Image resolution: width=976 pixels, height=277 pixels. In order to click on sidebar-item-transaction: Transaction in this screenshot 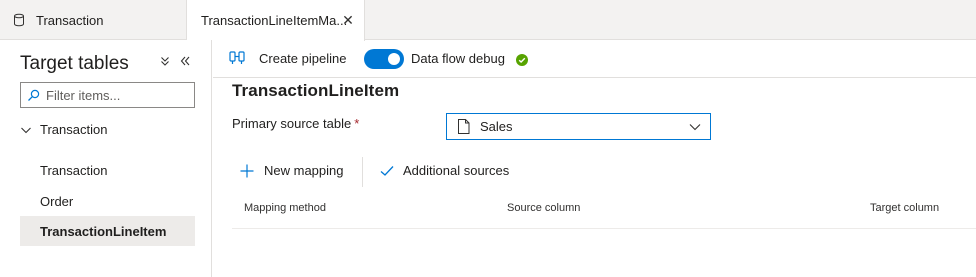, I will do `click(107, 170)`.